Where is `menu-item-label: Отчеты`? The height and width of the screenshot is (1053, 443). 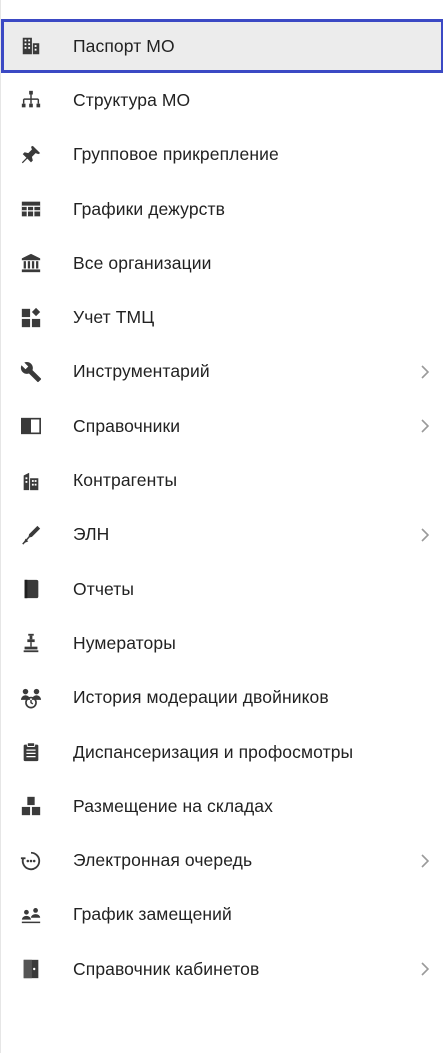 menu-item-label: Отчеты is located at coordinates (104, 588).